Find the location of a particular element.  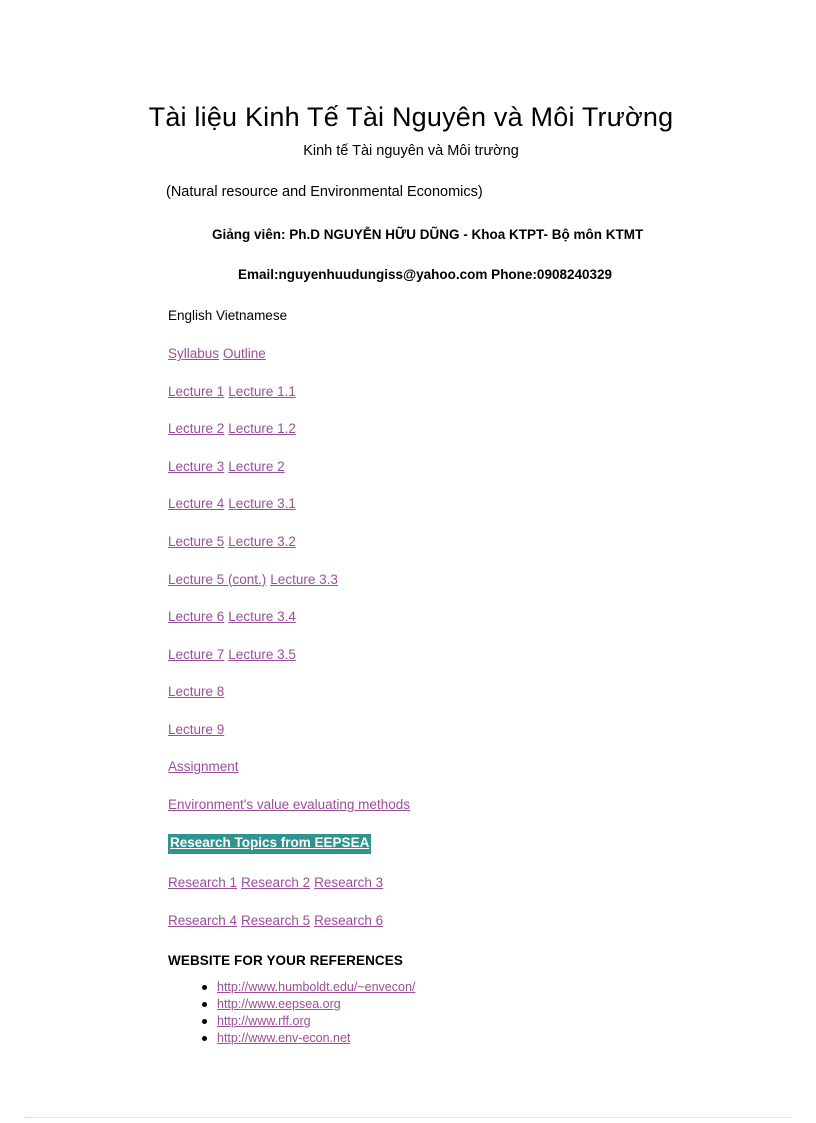

link-row: Lecture 4 Lecture 3.1 is located at coordinates (428, 504).